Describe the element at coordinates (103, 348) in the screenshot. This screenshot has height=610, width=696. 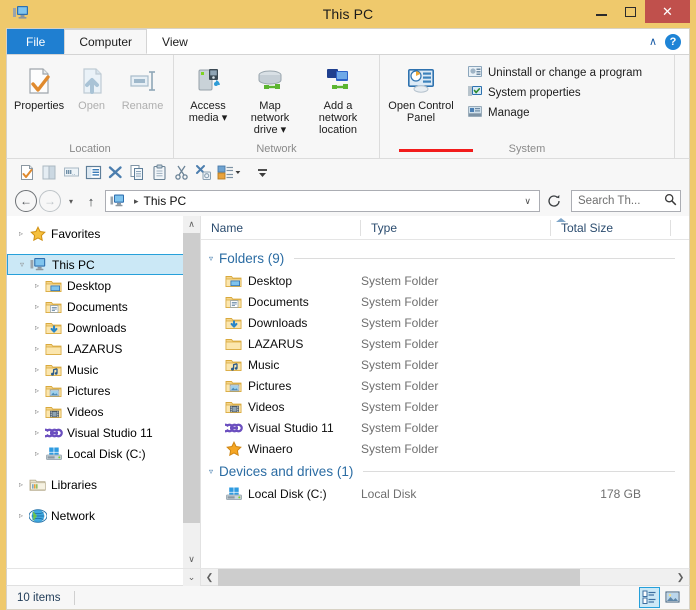
I see `sidebar-item-lazarus: ▹ LAZARUS` at that location.